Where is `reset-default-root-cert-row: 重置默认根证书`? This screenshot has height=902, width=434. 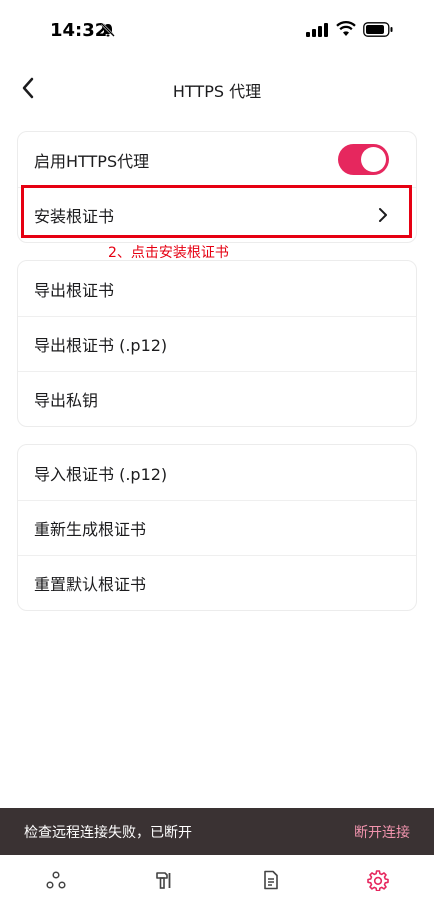 reset-default-root-cert-row: 重置默认根证书 is located at coordinates (217, 582).